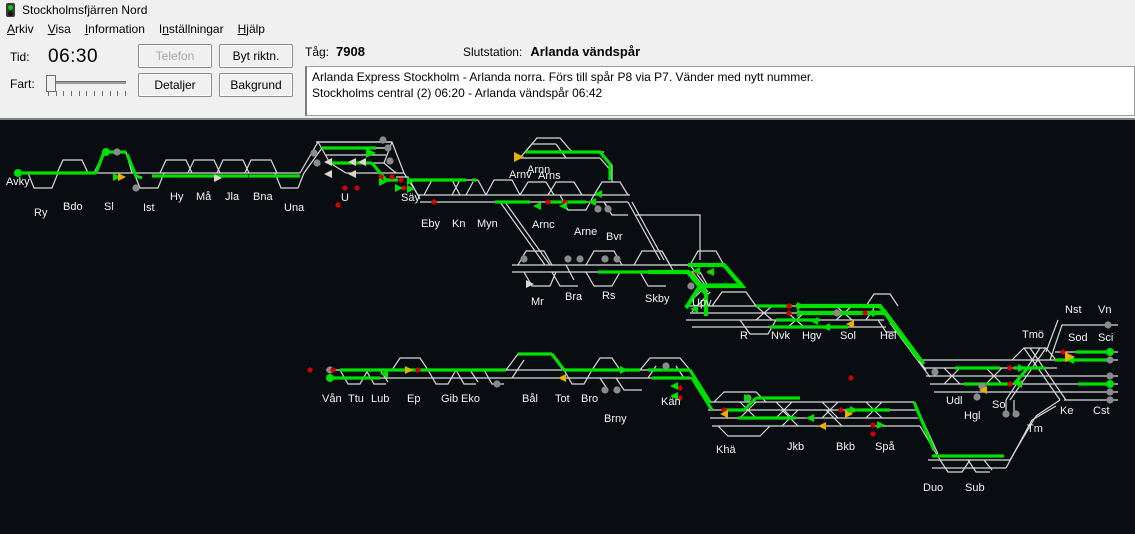 The height and width of the screenshot is (534, 1135). Describe the element at coordinates (458, 224) in the screenshot. I see `station-label-kn: Kn` at that location.